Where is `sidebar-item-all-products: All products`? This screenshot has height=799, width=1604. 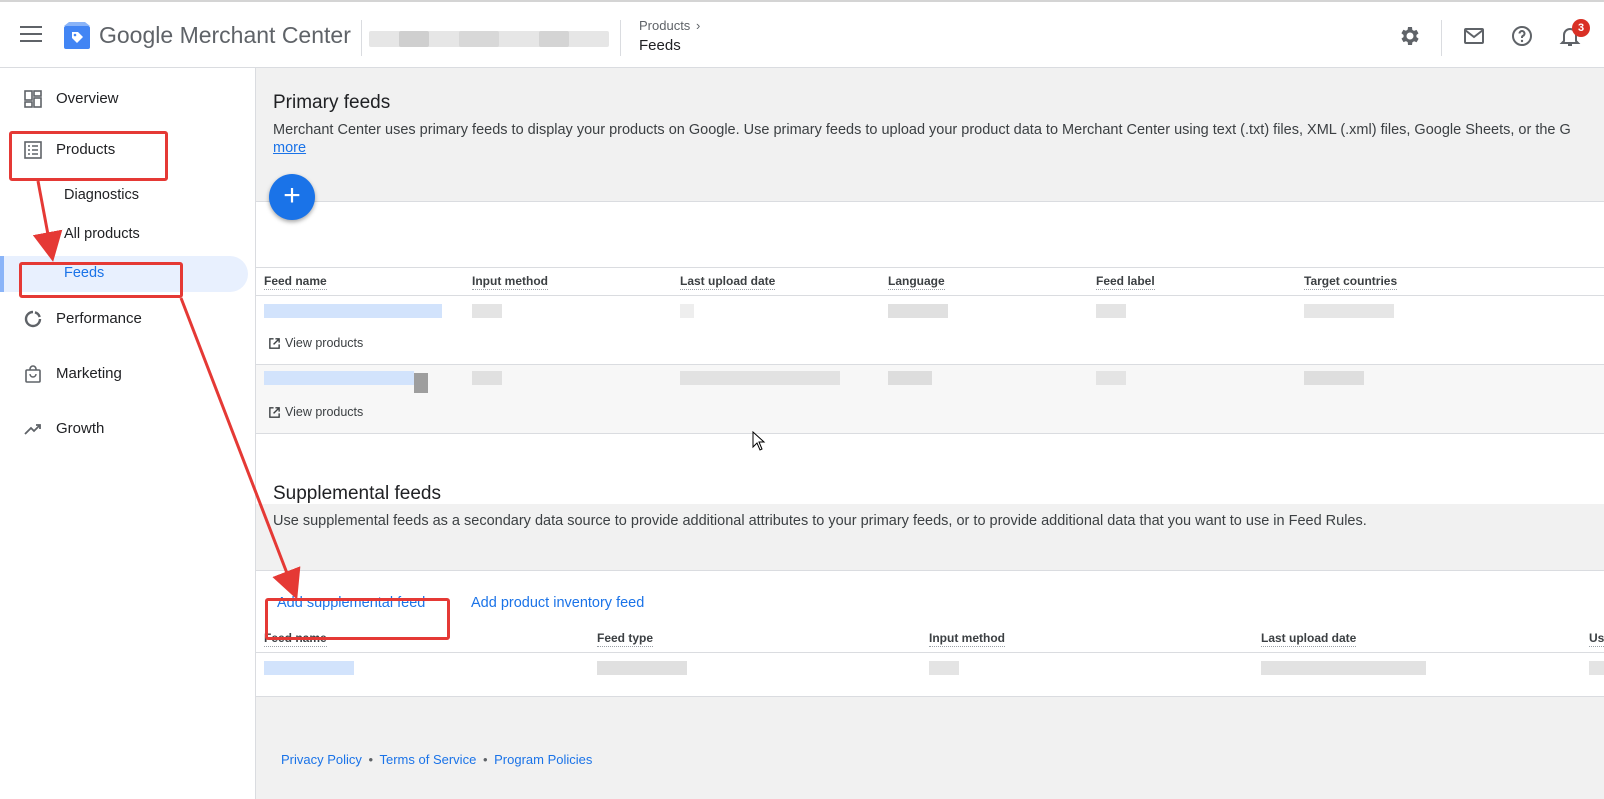
sidebar-item-all-products: All products is located at coordinates (124, 235).